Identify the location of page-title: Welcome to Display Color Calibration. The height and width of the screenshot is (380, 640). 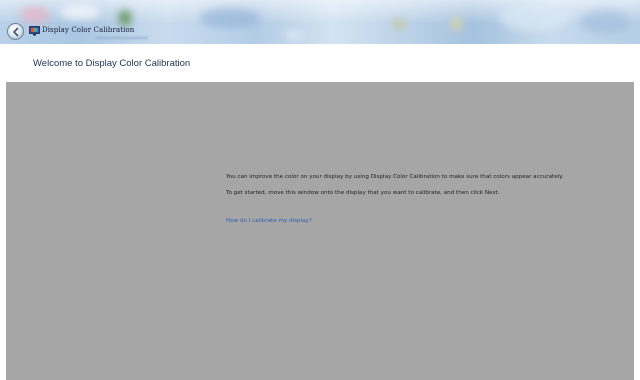
(112, 63).